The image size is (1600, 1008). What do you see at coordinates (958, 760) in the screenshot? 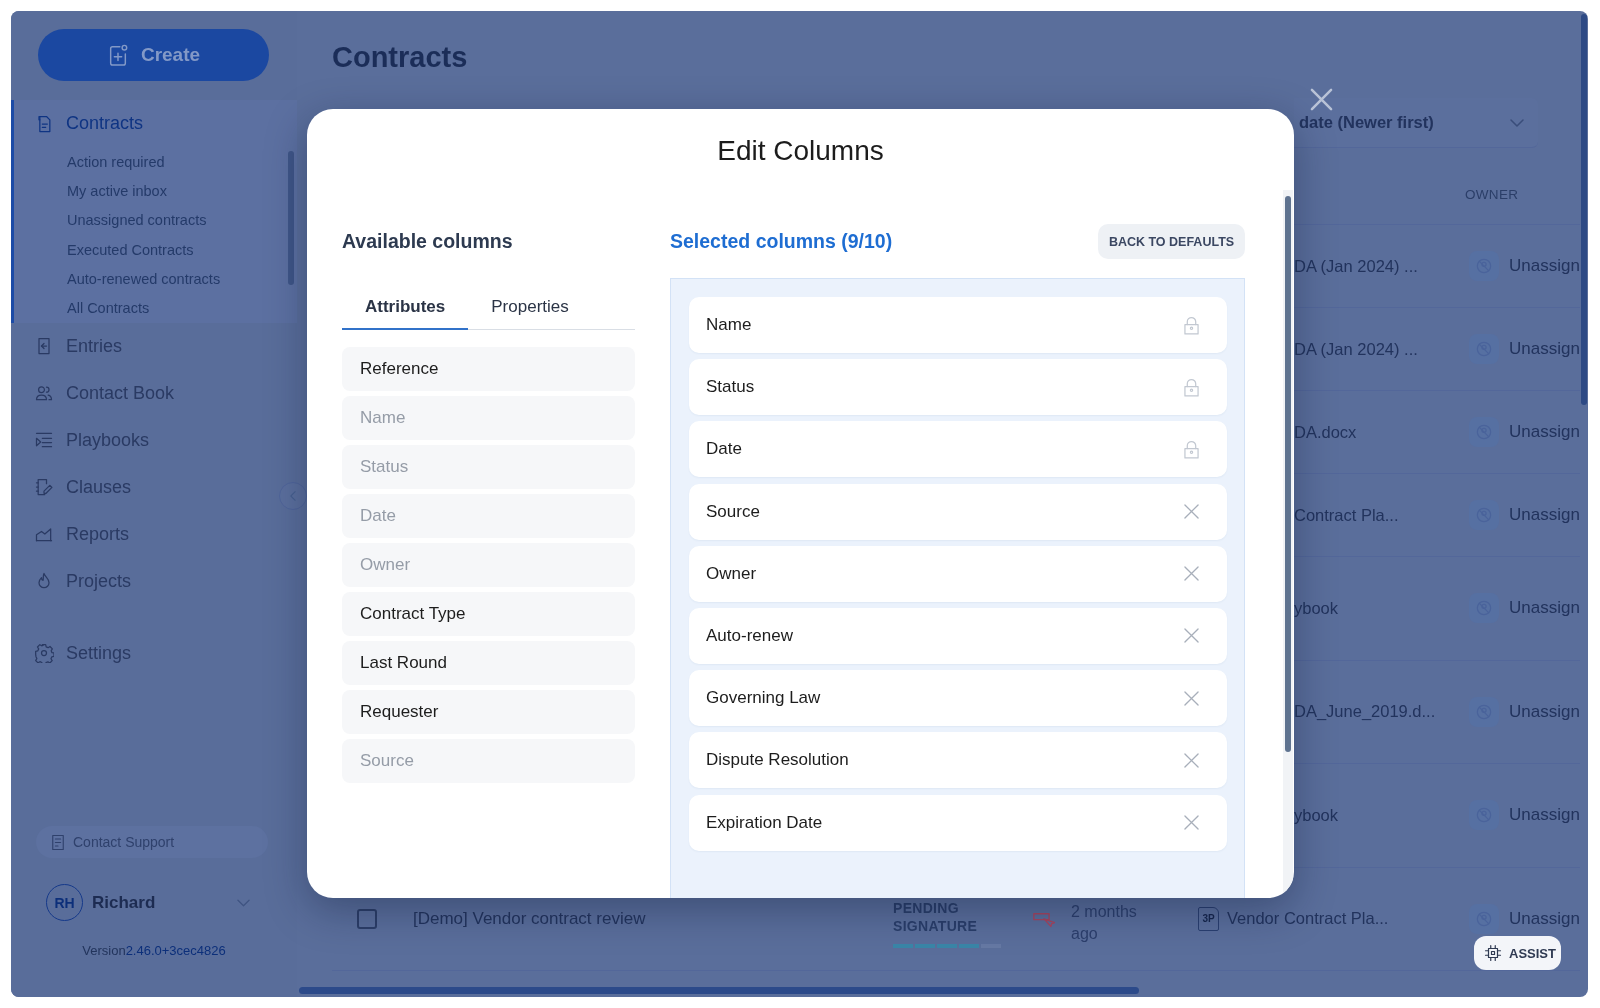
I see `selected-column: Dispute Resolution` at bounding box center [958, 760].